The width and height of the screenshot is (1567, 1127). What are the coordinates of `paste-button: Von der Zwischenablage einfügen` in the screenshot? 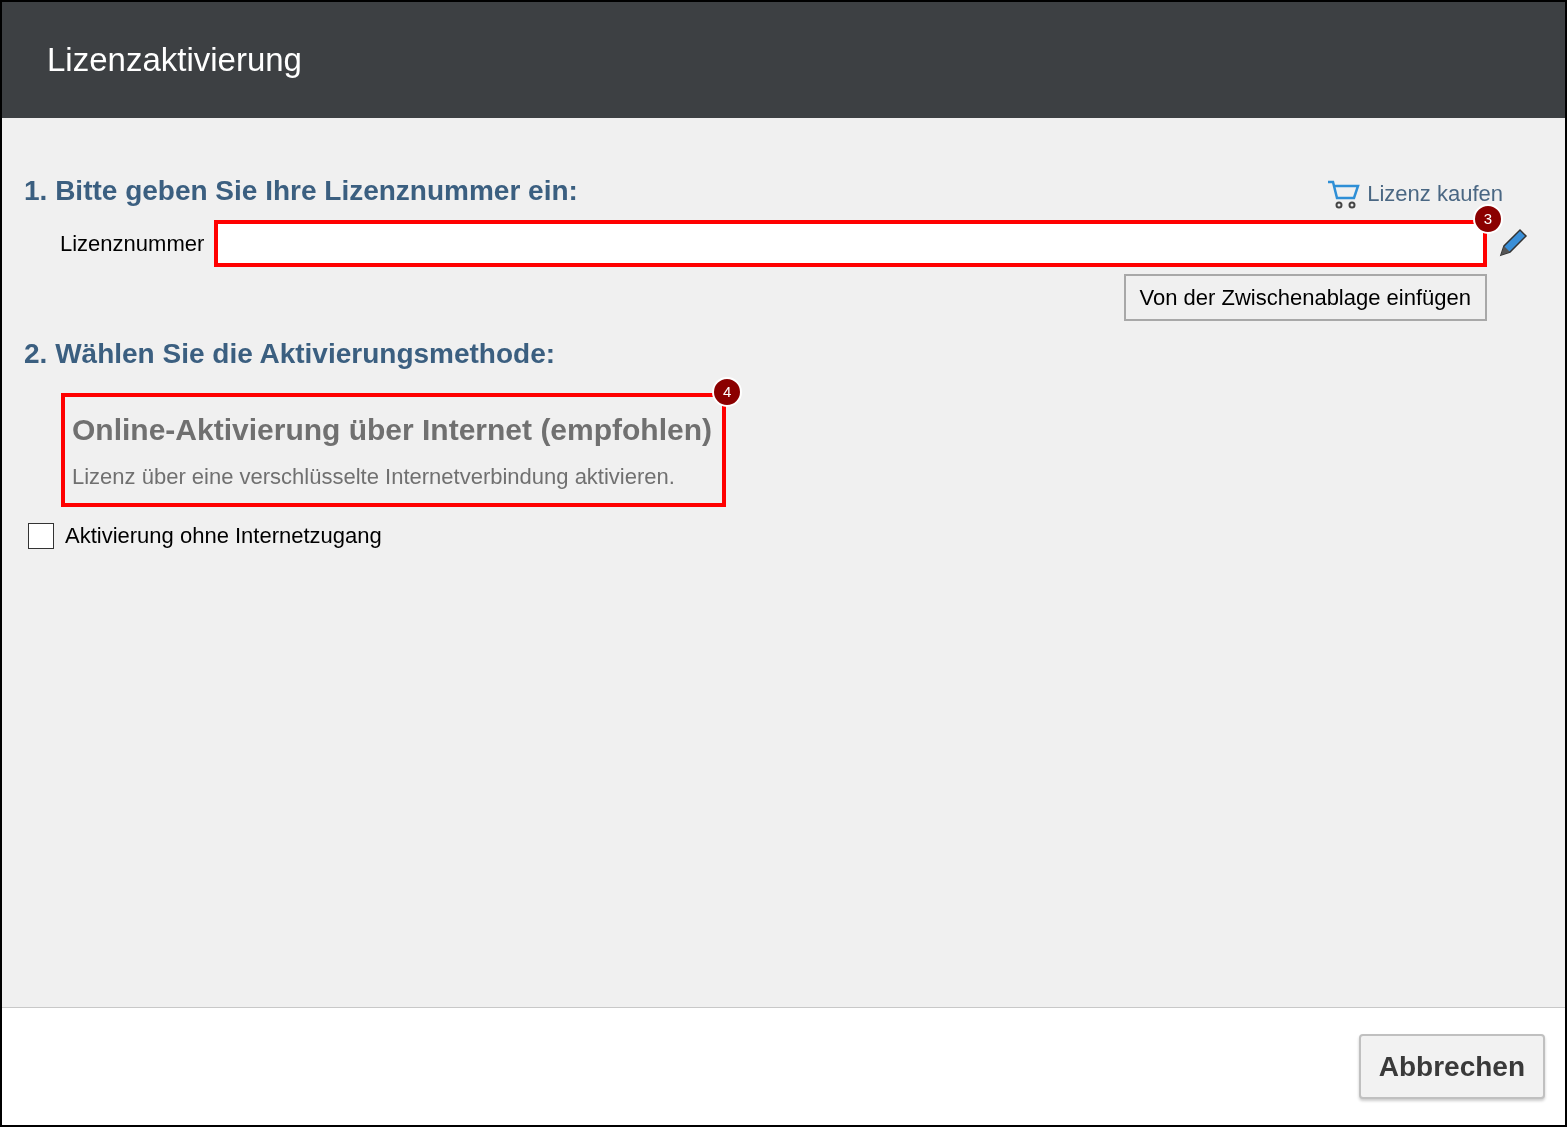 It's located at (1305, 297).